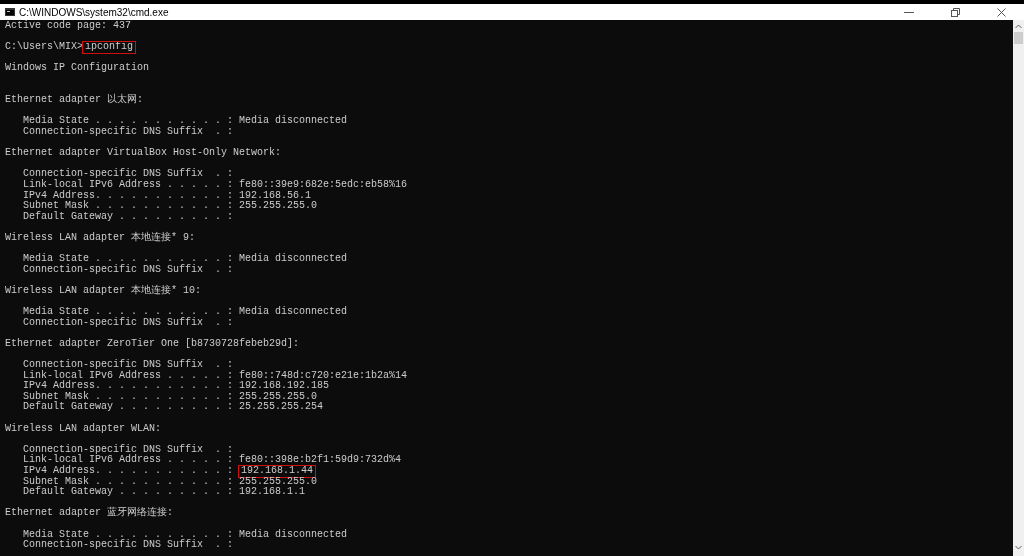  What do you see at coordinates (44, 47) in the screenshot?
I see `console-text: C:\Users\MIX>` at bounding box center [44, 47].